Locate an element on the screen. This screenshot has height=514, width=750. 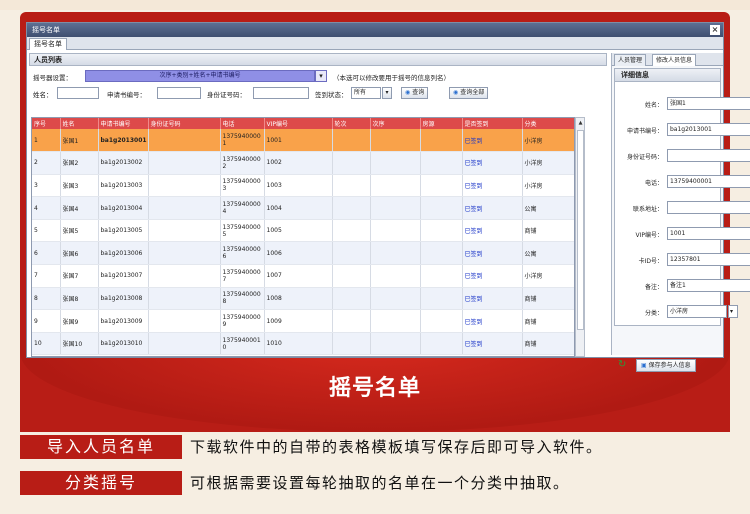
table-row: 6 张国6 ba1g2013006 1375940000 6 1006 已签到 公寓 is located at coordinates (303, 253).